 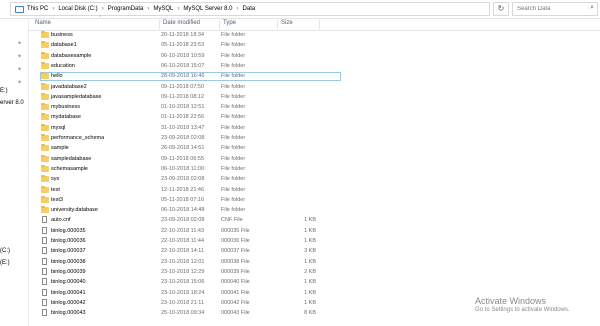 I want to click on file-date-modified: 23-09-2018 02:08, so click(x=183, y=220).